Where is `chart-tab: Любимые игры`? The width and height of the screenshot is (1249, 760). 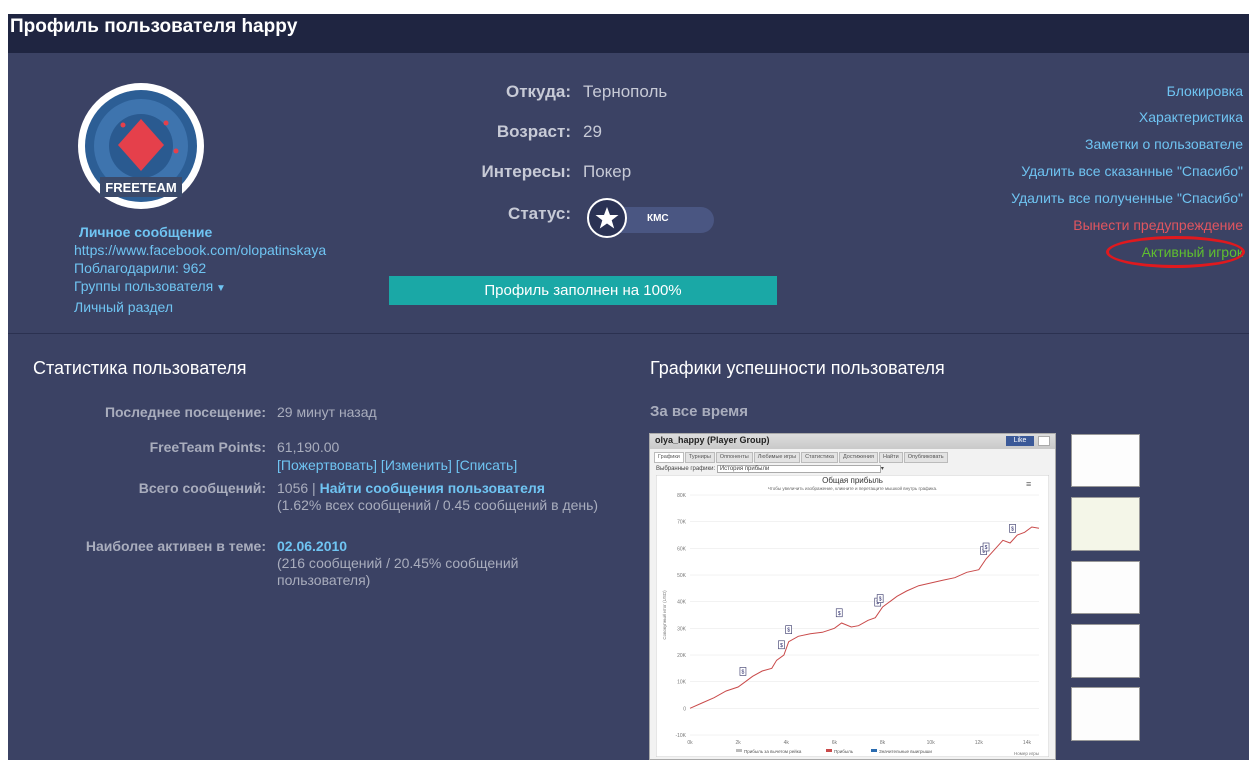
chart-tab: Любимые игры is located at coordinates (777, 457).